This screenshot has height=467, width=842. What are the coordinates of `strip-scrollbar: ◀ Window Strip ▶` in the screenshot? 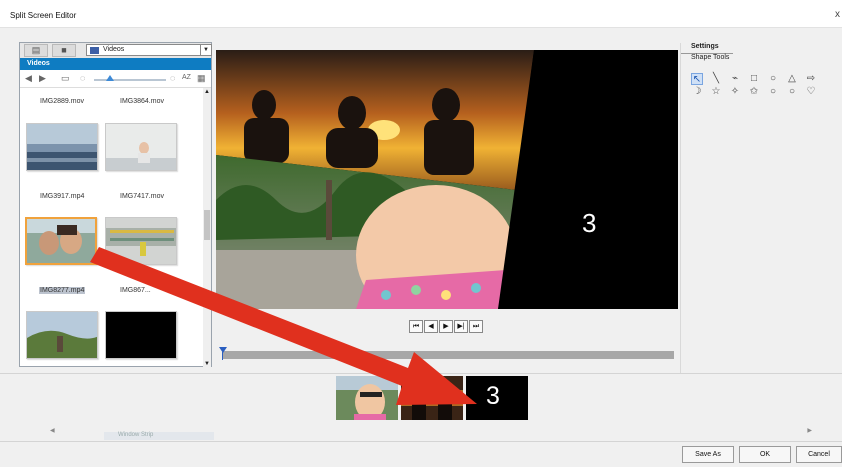 It's located at (430, 433).